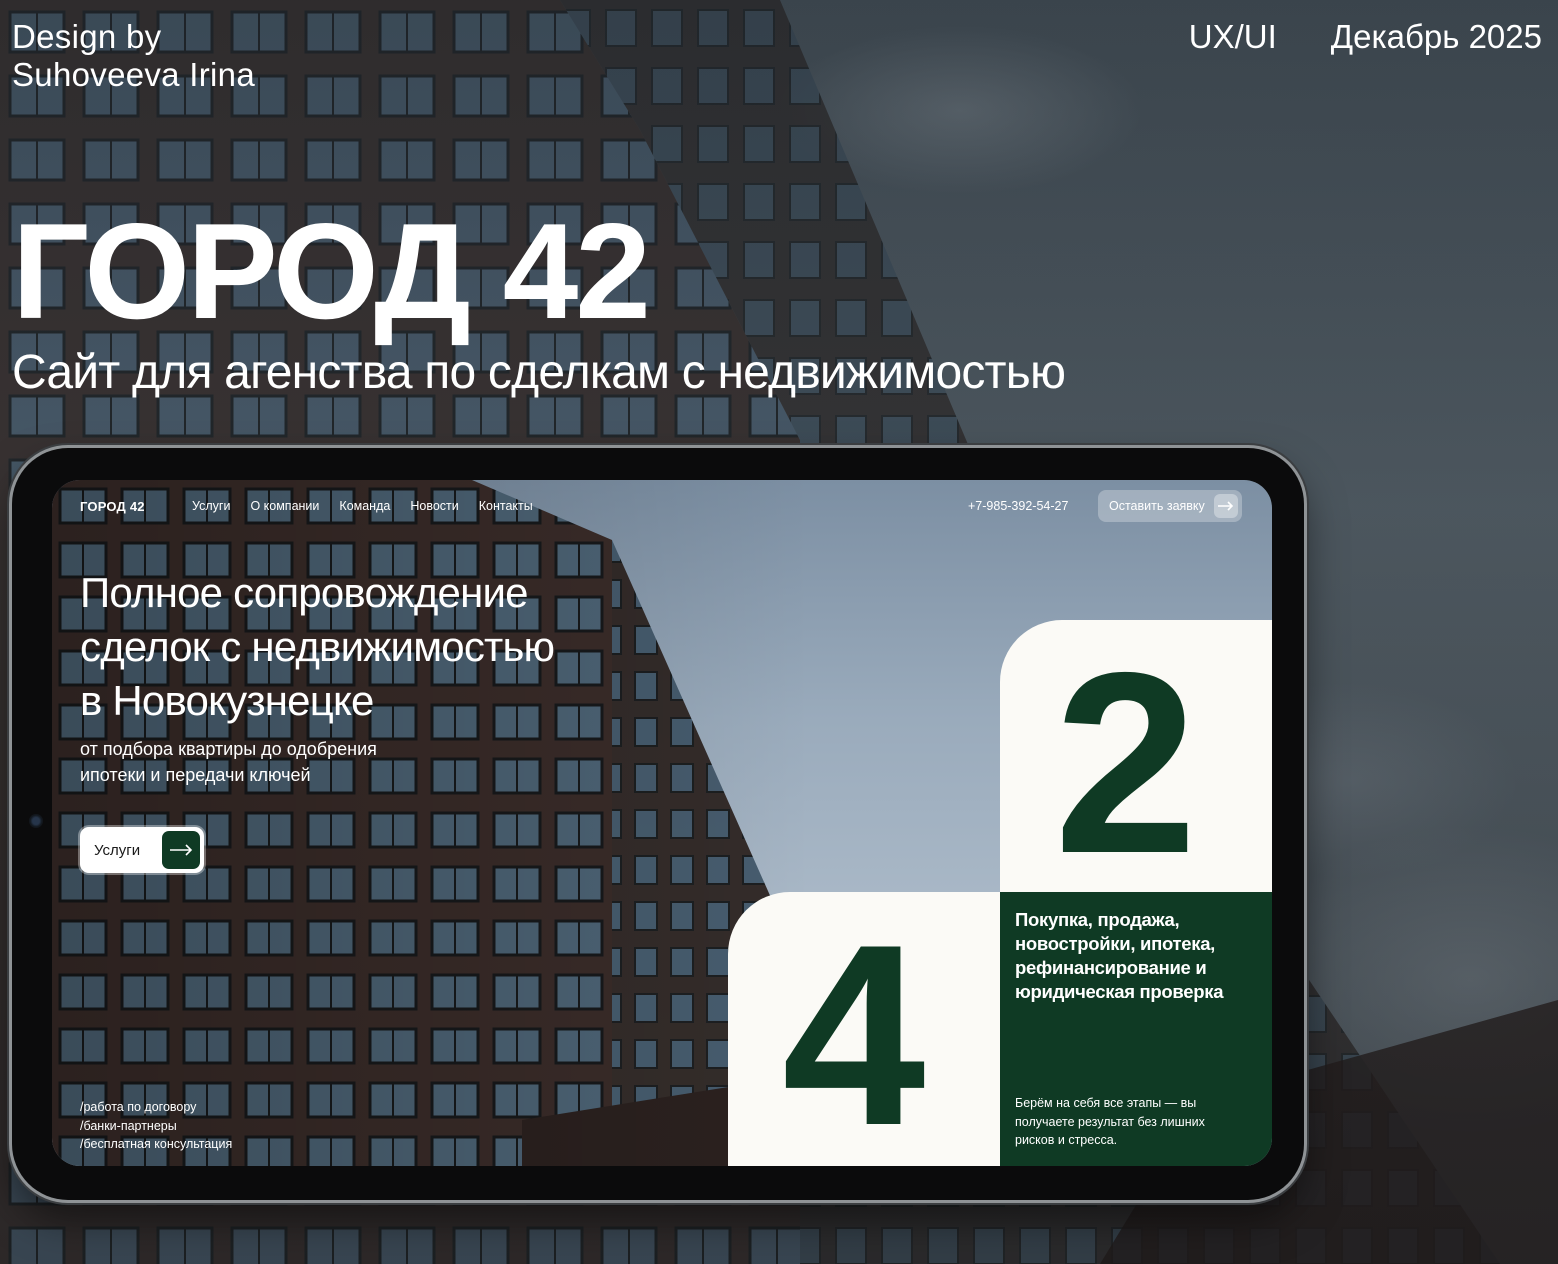 This screenshot has width=1558, height=1264. I want to click on project-title: ГОРОД 42, so click(331, 271).